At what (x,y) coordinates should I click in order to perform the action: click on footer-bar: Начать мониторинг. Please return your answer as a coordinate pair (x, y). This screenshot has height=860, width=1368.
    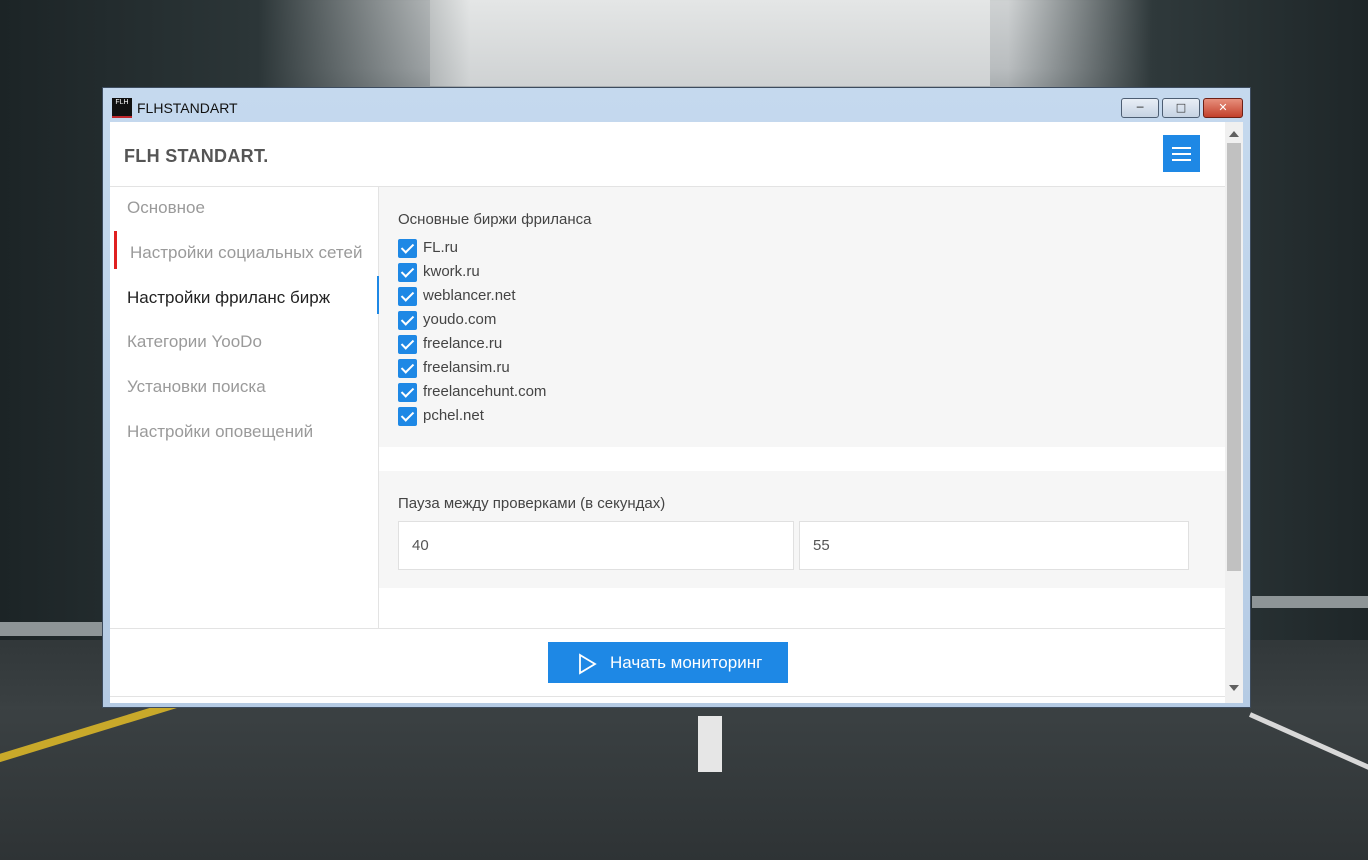
    Looking at the image, I should click on (667, 663).